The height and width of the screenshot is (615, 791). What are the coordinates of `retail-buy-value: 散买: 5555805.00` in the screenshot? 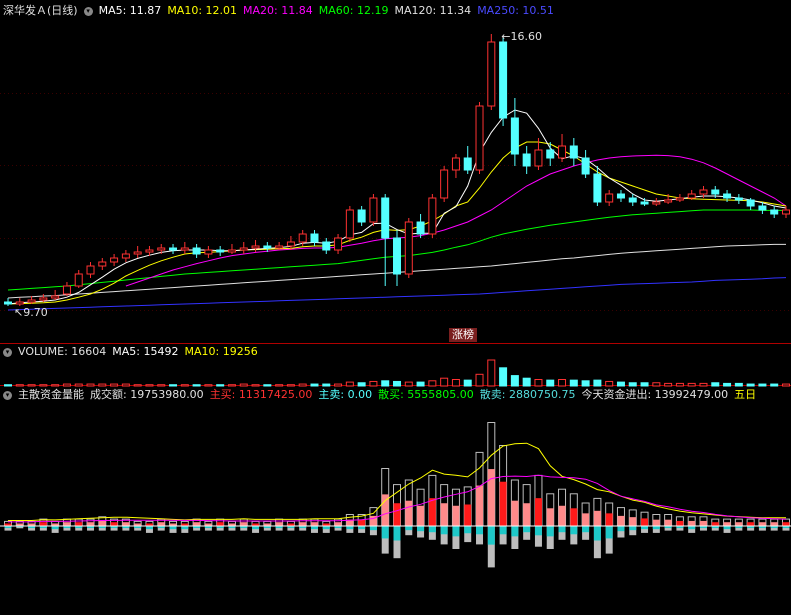 It's located at (426, 394).